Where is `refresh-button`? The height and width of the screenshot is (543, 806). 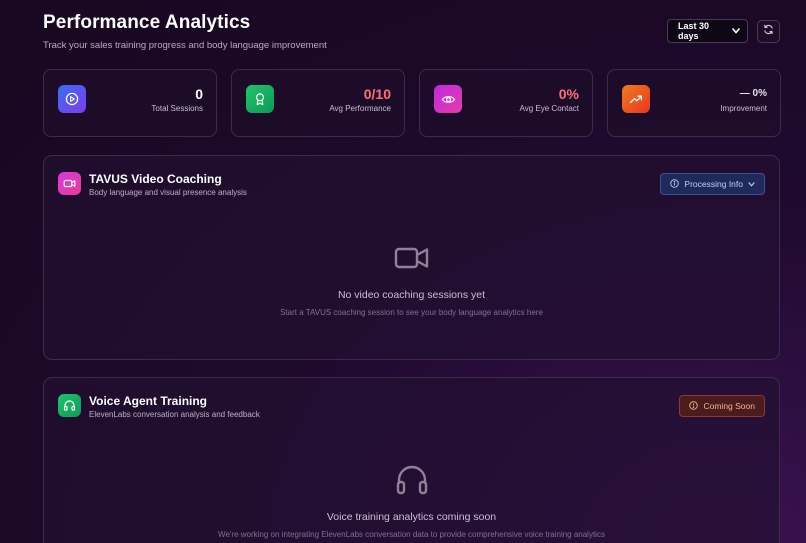
refresh-button is located at coordinates (768, 31).